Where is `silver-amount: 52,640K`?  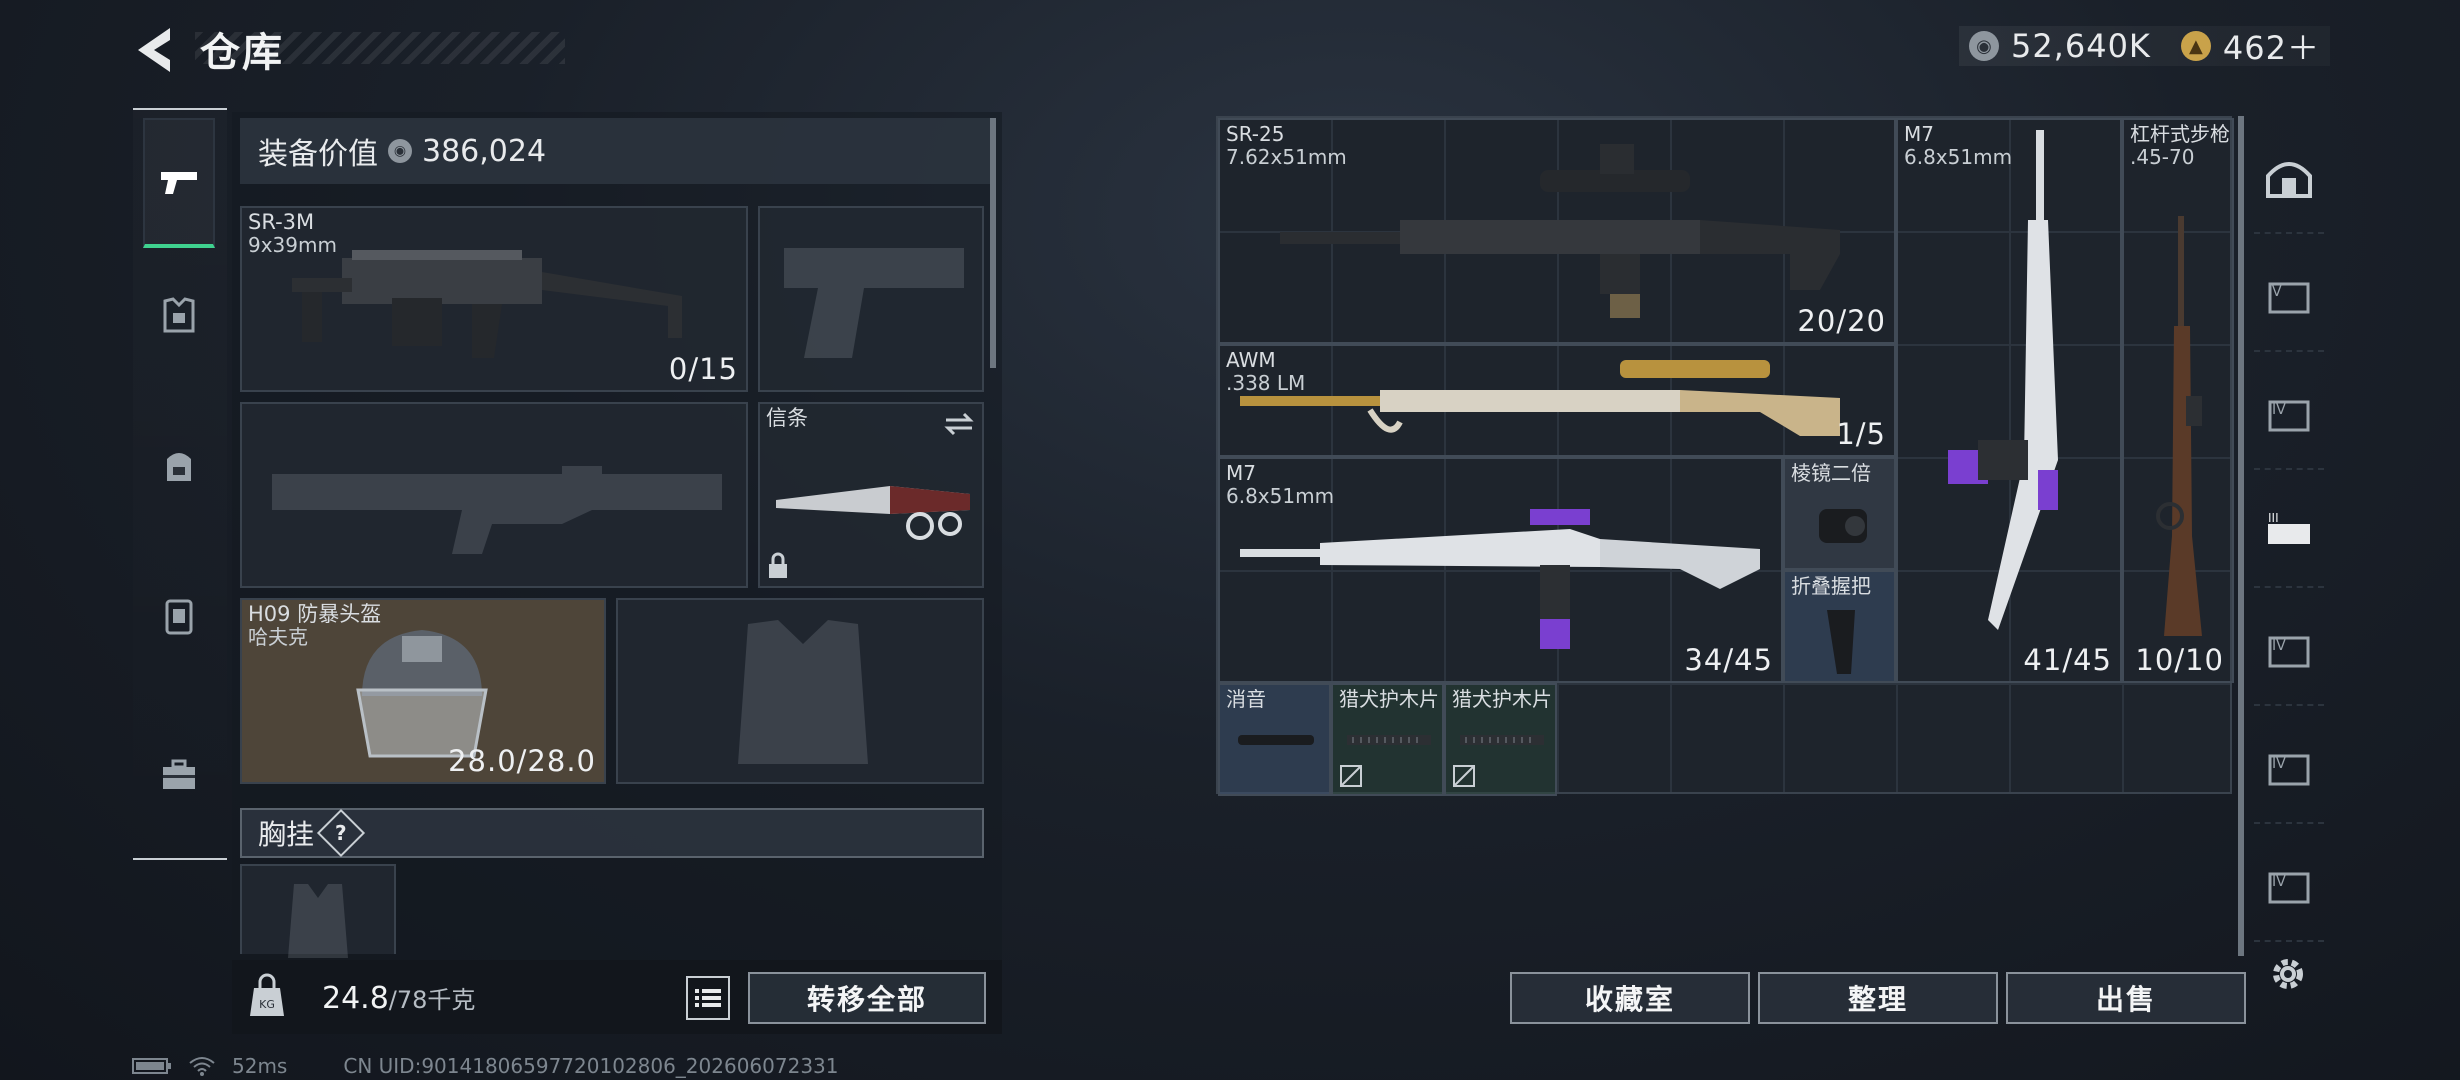 silver-amount: 52,640K is located at coordinates (2080, 46).